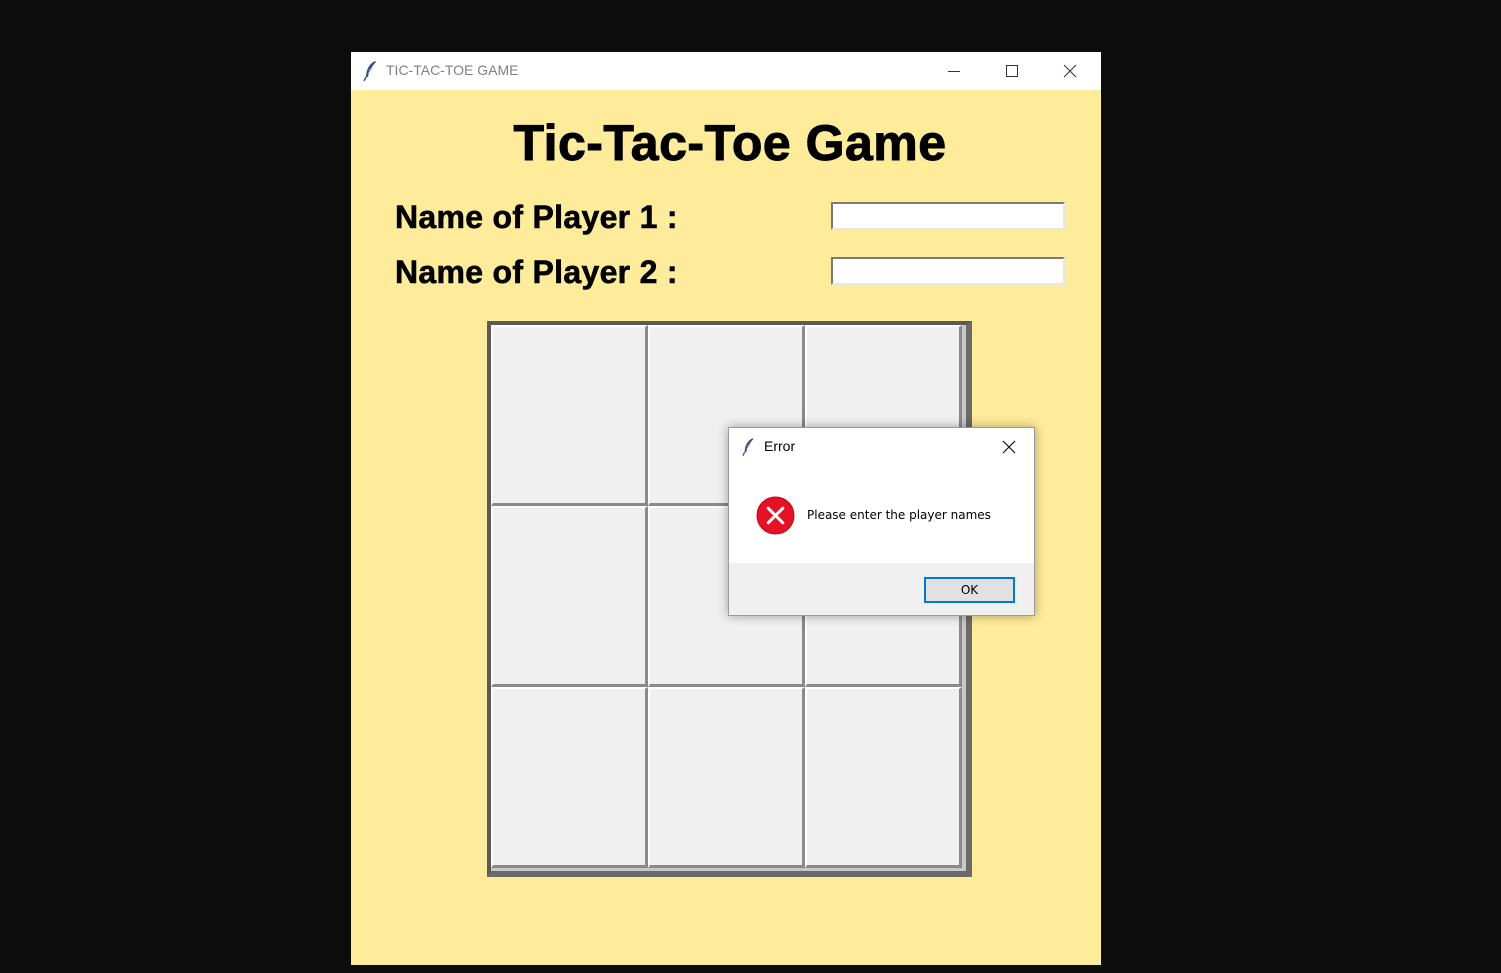 Image resolution: width=1501 pixels, height=973 pixels. Describe the element at coordinates (881, 589) in the screenshot. I see `dialog-footer: OK` at that location.